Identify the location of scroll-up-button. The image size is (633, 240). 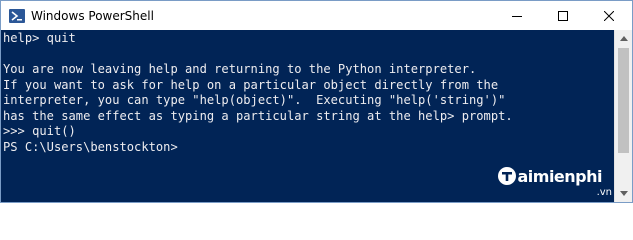
(623, 38).